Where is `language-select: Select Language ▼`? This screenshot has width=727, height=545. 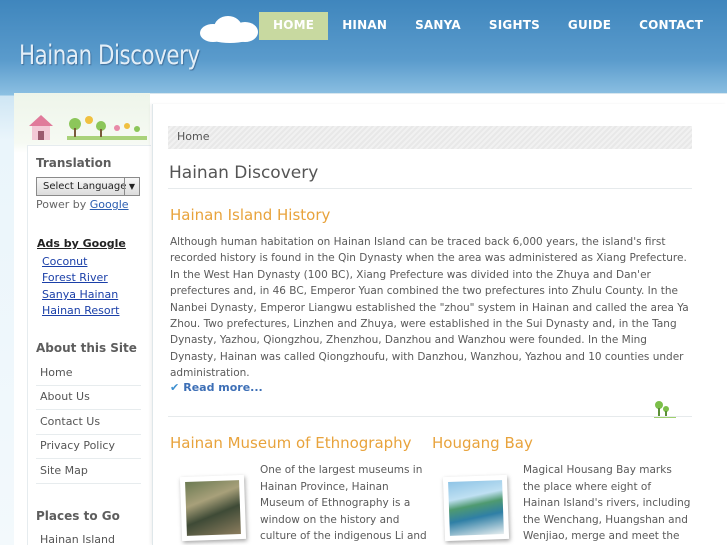
language-select: Select Language ▼ is located at coordinates (88, 186).